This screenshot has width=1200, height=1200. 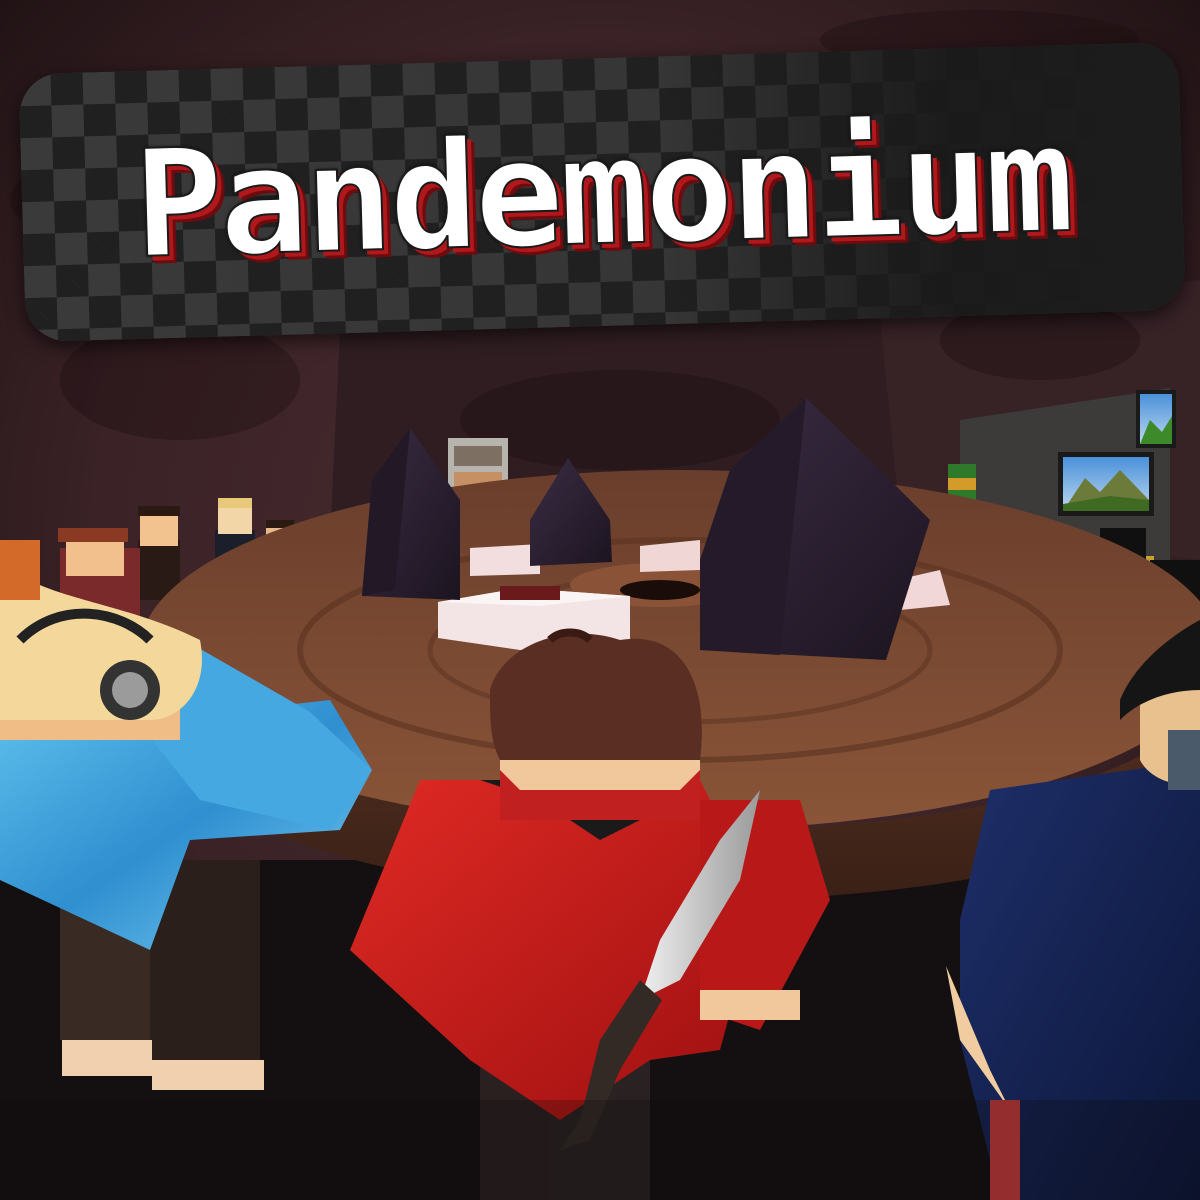 I want to click on landscape-painting-lower, so click(x=1106, y=484).